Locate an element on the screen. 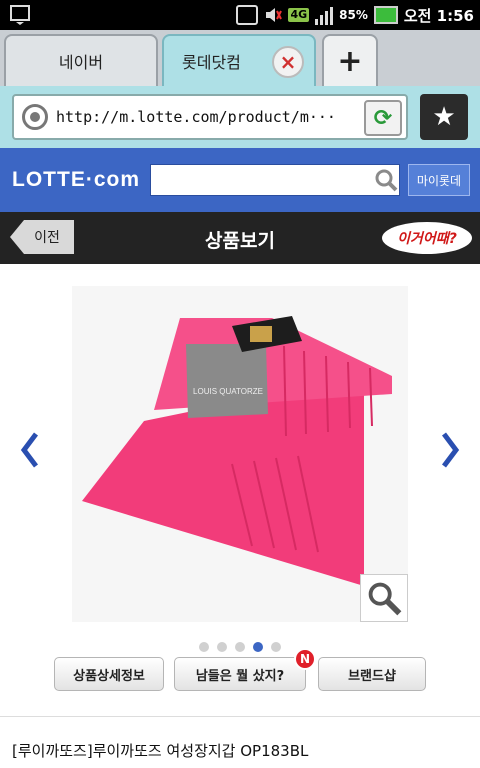  back-button: 이전 is located at coordinates (42, 237).